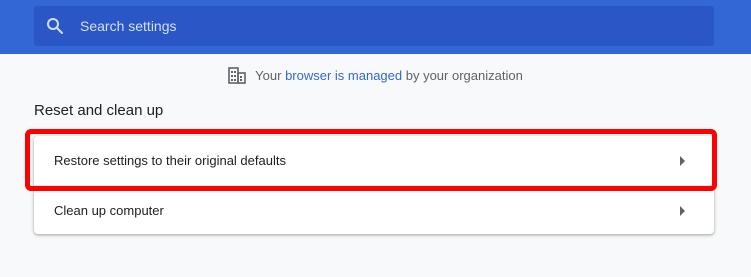  I want to click on search-box: Search settings, so click(374, 26).